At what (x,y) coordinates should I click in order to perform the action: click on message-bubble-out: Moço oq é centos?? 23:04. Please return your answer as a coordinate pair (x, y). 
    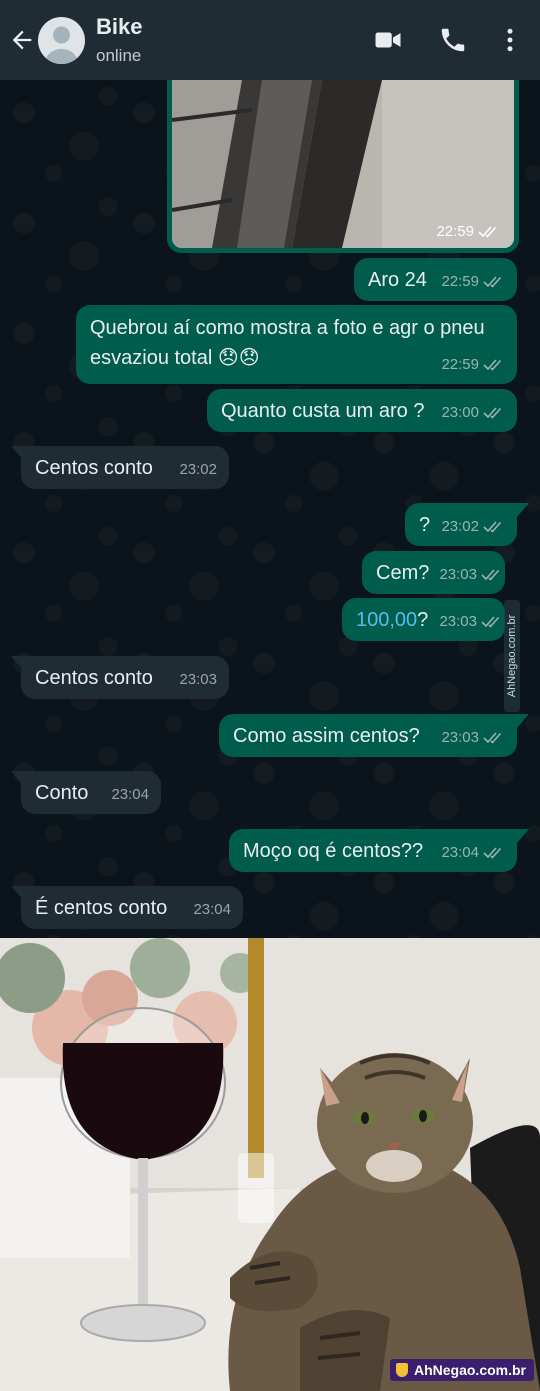
    Looking at the image, I should click on (373, 850).